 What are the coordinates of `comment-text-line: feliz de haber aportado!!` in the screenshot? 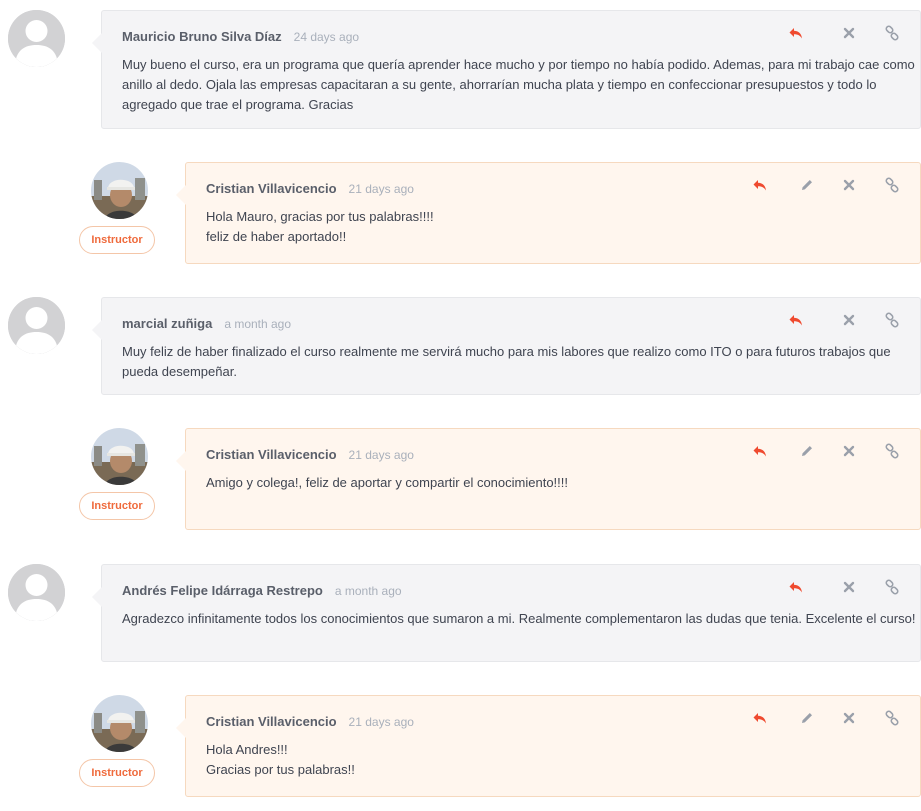 It's located at (276, 236).